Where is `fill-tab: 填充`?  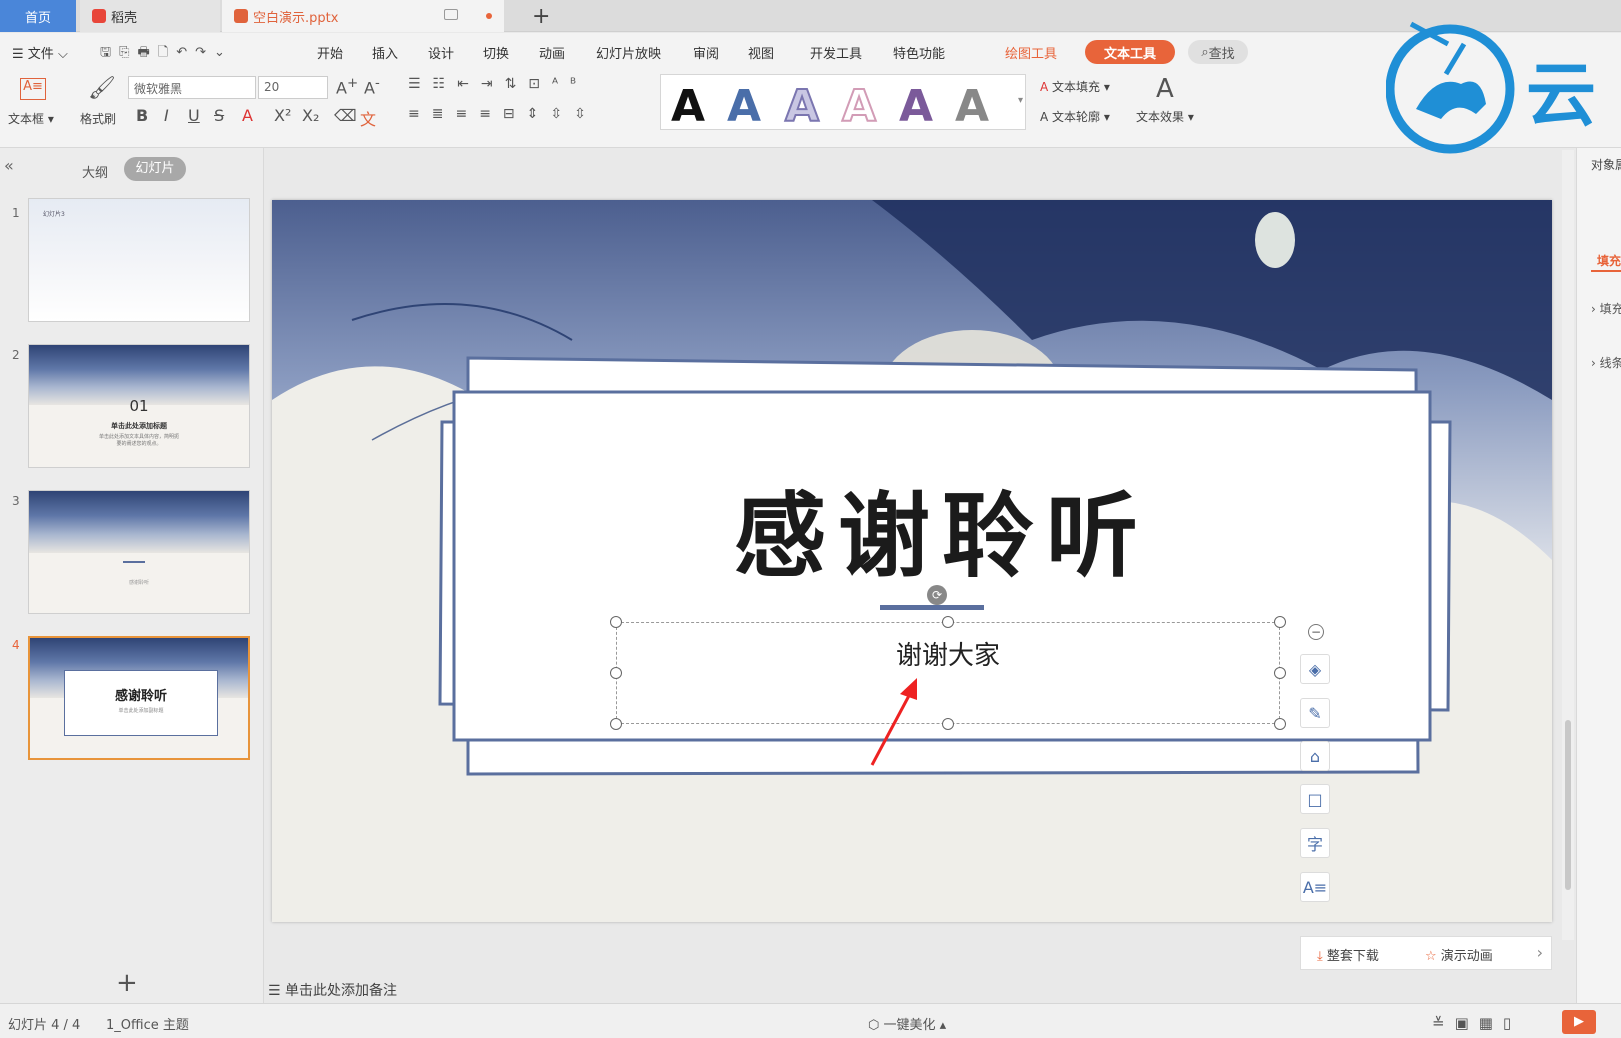
fill-tab: 填充 is located at coordinates (1609, 260).